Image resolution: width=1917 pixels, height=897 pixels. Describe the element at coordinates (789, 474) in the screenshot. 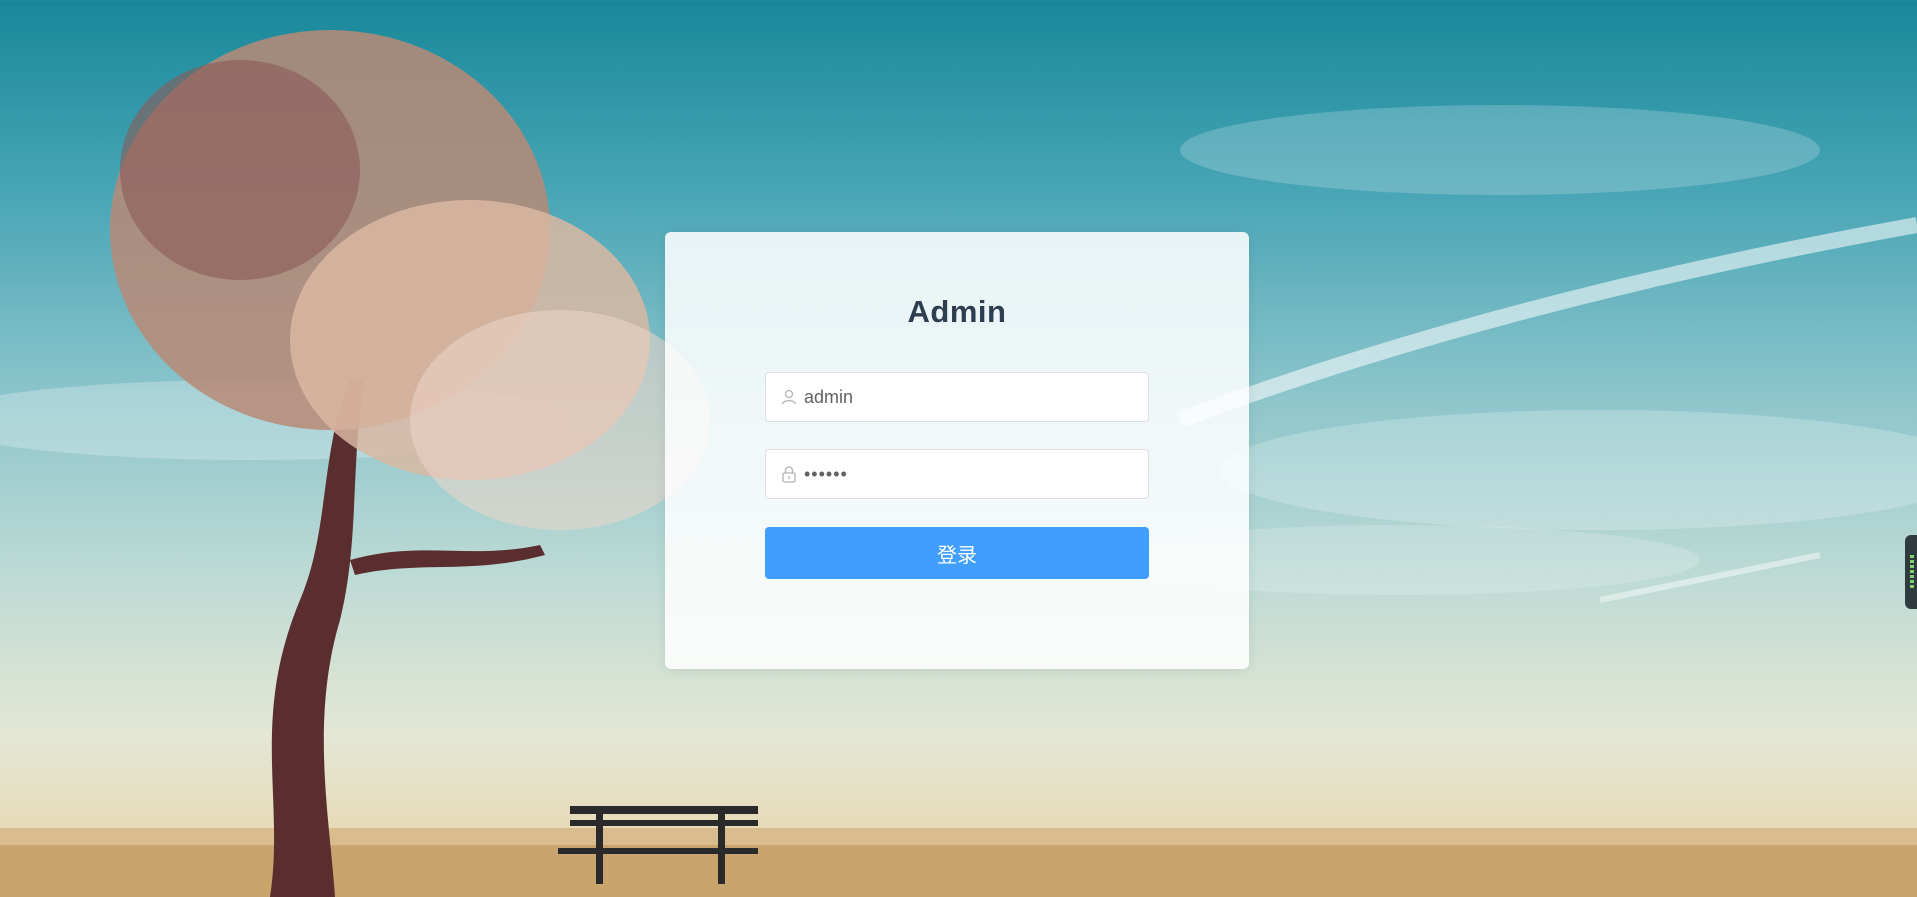

I see `lock-icon` at that location.